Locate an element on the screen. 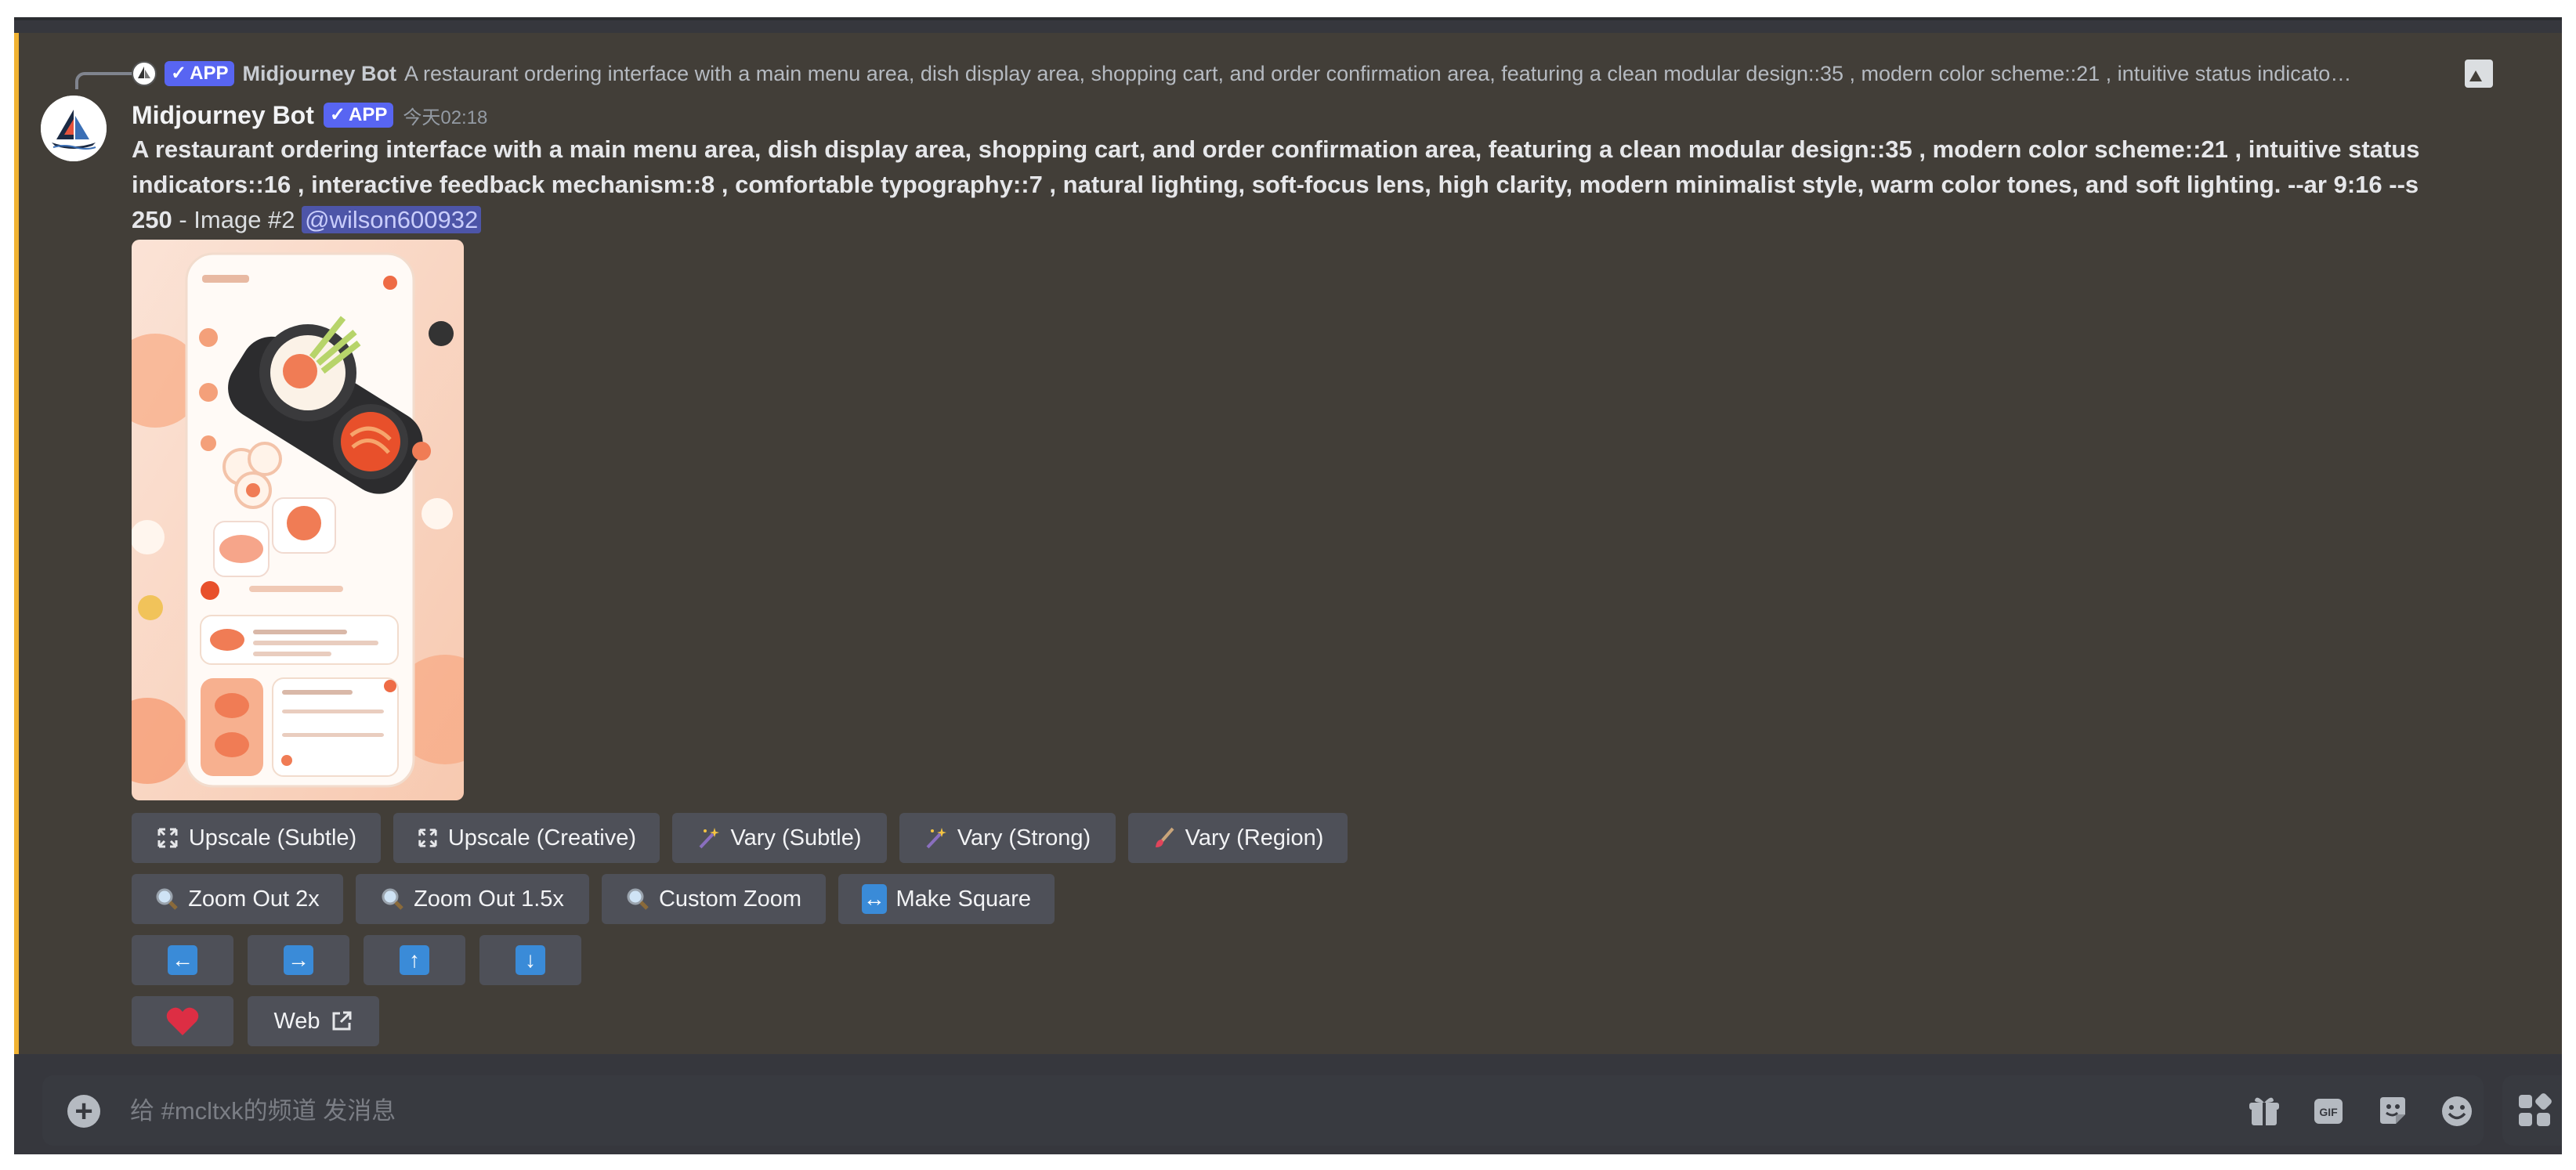 Image resolution: width=2576 pixels, height=1170 pixels. make-square-label: Make Square is located at coordinates (963, 899).